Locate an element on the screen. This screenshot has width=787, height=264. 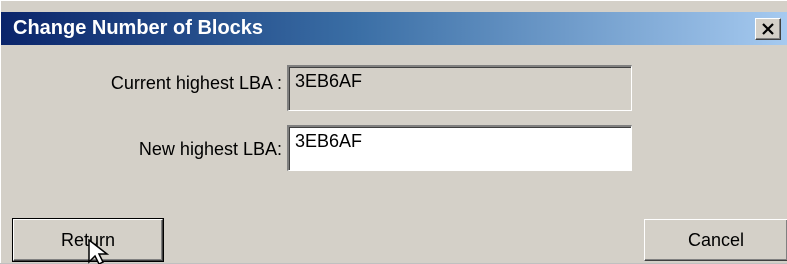
new-highest-lba-label: New highest LBA: is located at coordinates (210, 149).